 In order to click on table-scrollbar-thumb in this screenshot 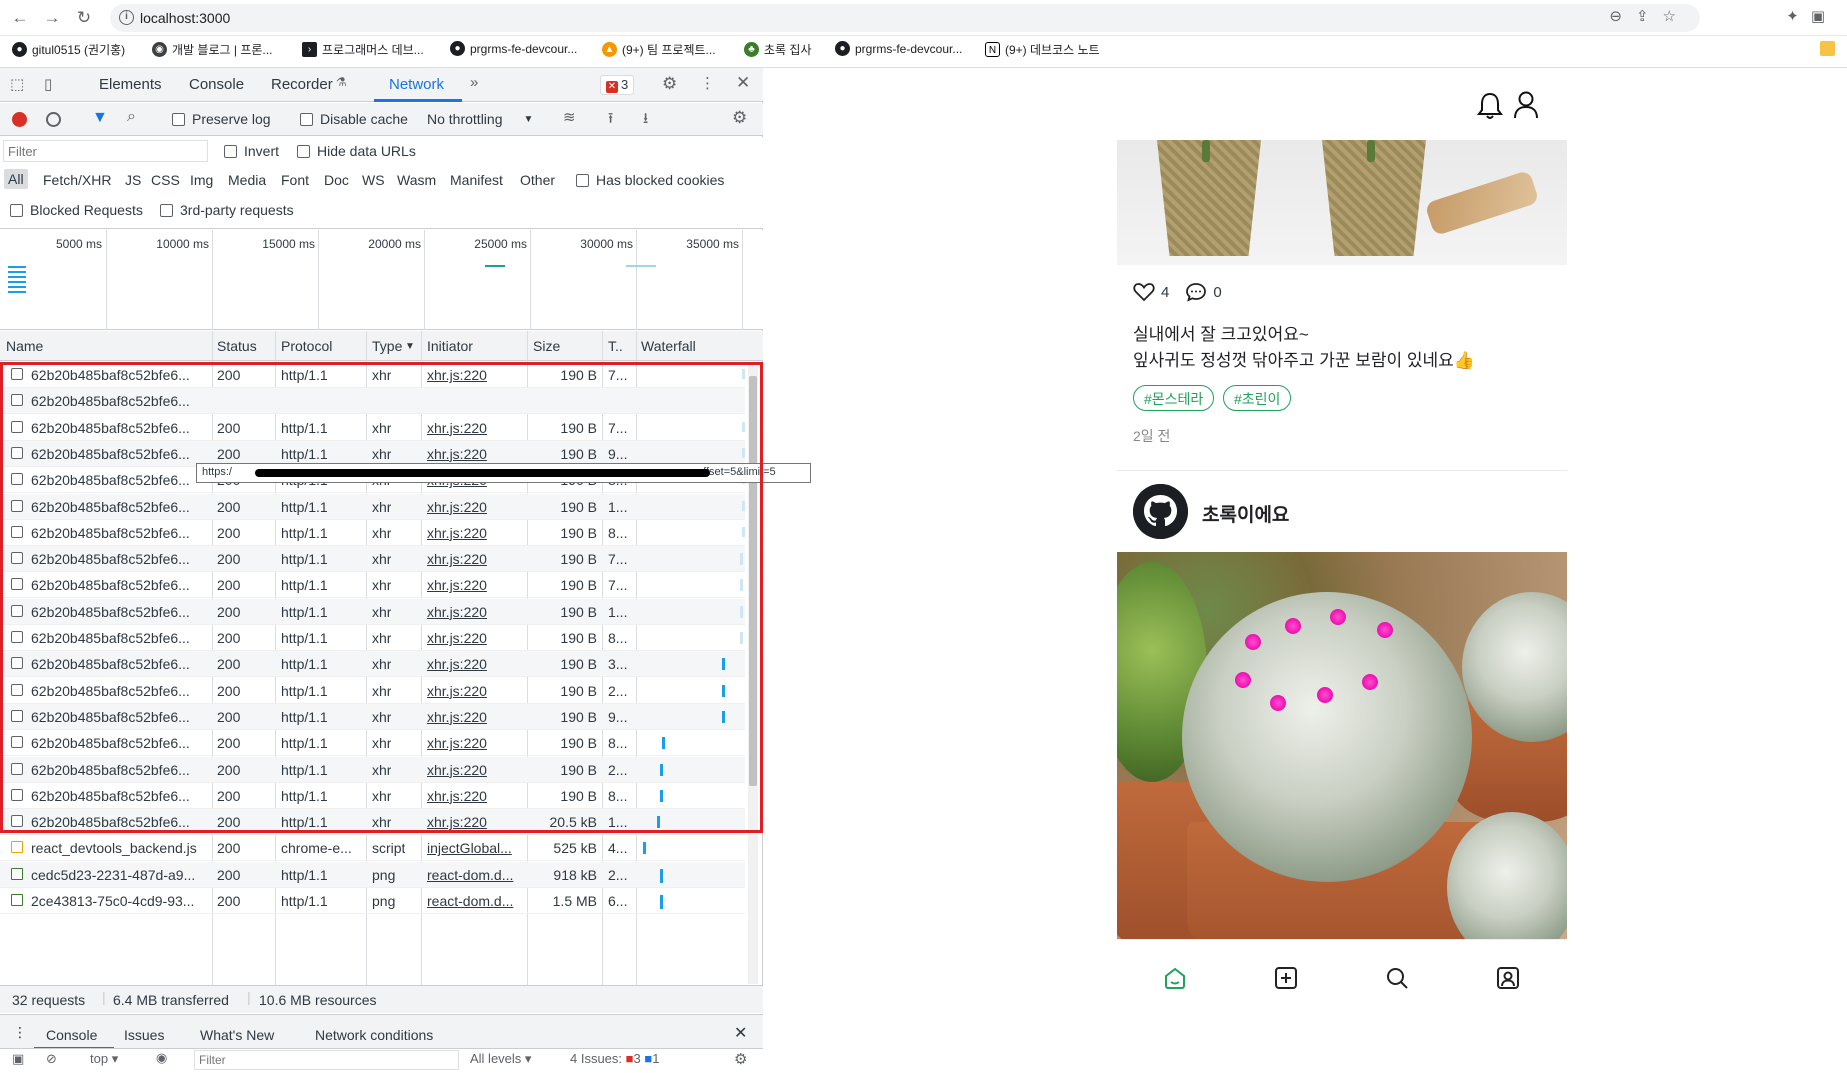, I will do `click(753, 581)`.